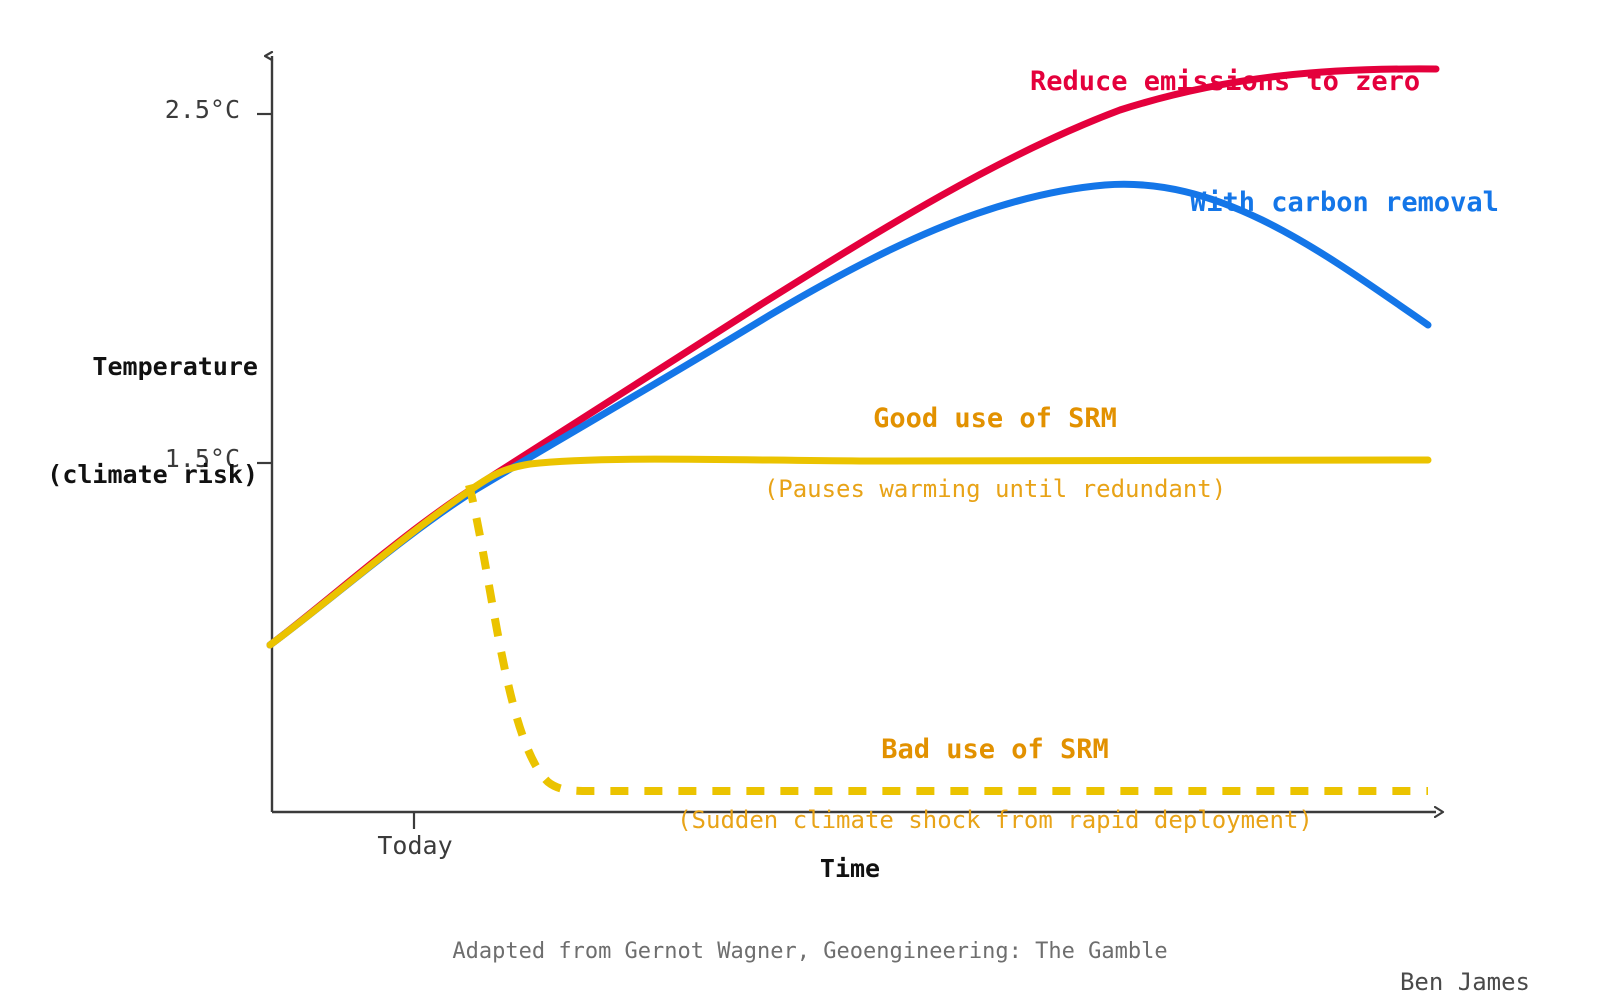  Describe the element at coordinates (202, 109) in the screenshot. I see `y-tick-label-2-5: 2.5°C` at that location.